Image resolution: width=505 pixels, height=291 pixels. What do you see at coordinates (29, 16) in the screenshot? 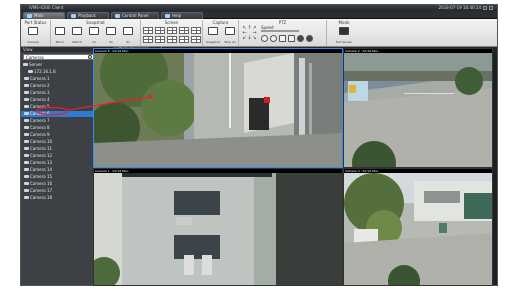
I see `monitor-icon` at bounding box center [29, 16].